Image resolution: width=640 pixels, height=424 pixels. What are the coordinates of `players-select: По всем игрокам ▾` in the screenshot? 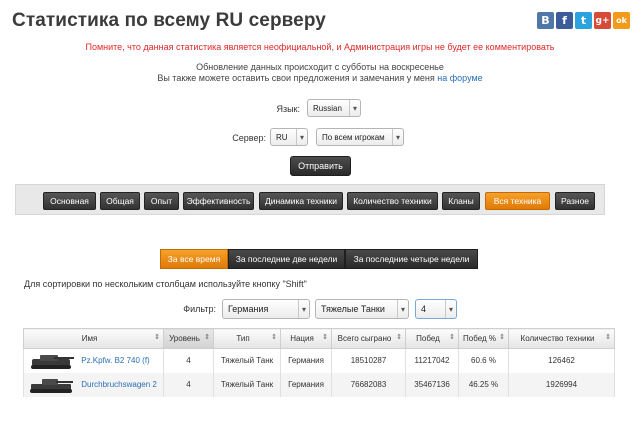 It's located at (360, 137).